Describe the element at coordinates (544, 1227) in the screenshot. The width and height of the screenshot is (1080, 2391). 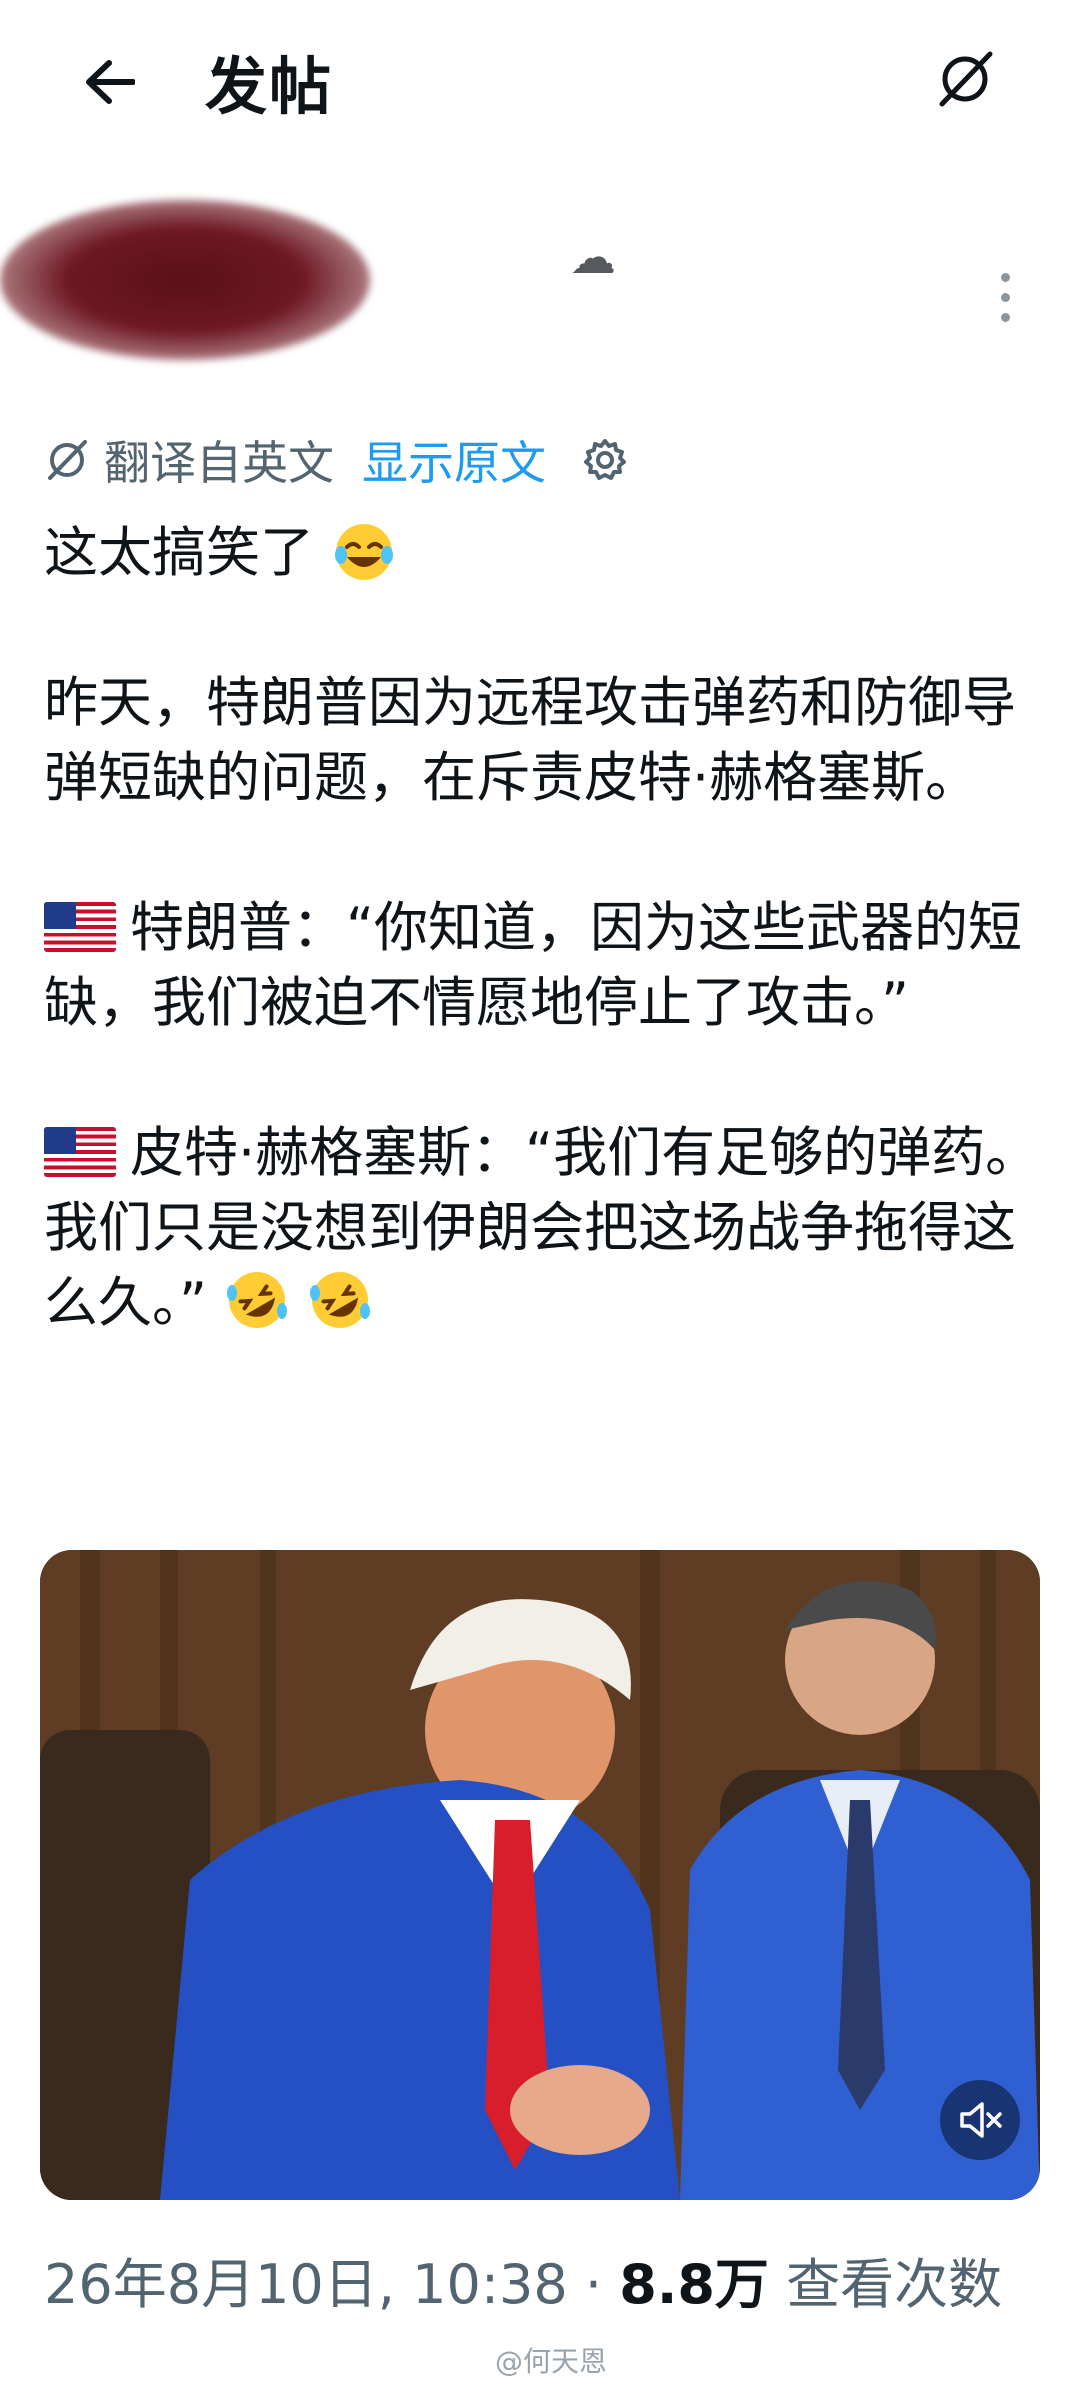
I see `post-paragraph-4: 皮特·赫格塞斯：“我们有足够的弹药。我们只是没想到伊朗会把这场战争拖得这么久。”` at that location.